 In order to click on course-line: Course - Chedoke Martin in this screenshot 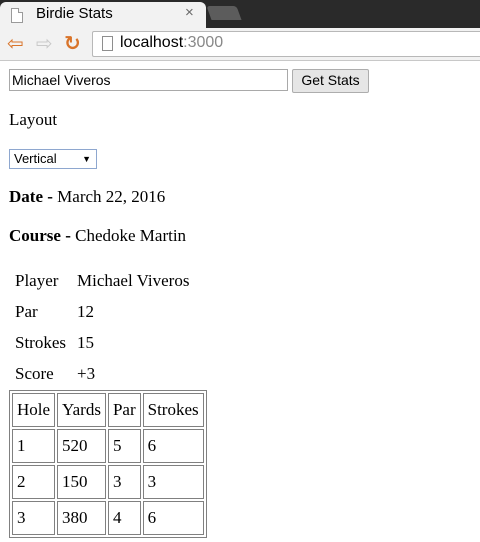, I will do `click(97, 236)`.